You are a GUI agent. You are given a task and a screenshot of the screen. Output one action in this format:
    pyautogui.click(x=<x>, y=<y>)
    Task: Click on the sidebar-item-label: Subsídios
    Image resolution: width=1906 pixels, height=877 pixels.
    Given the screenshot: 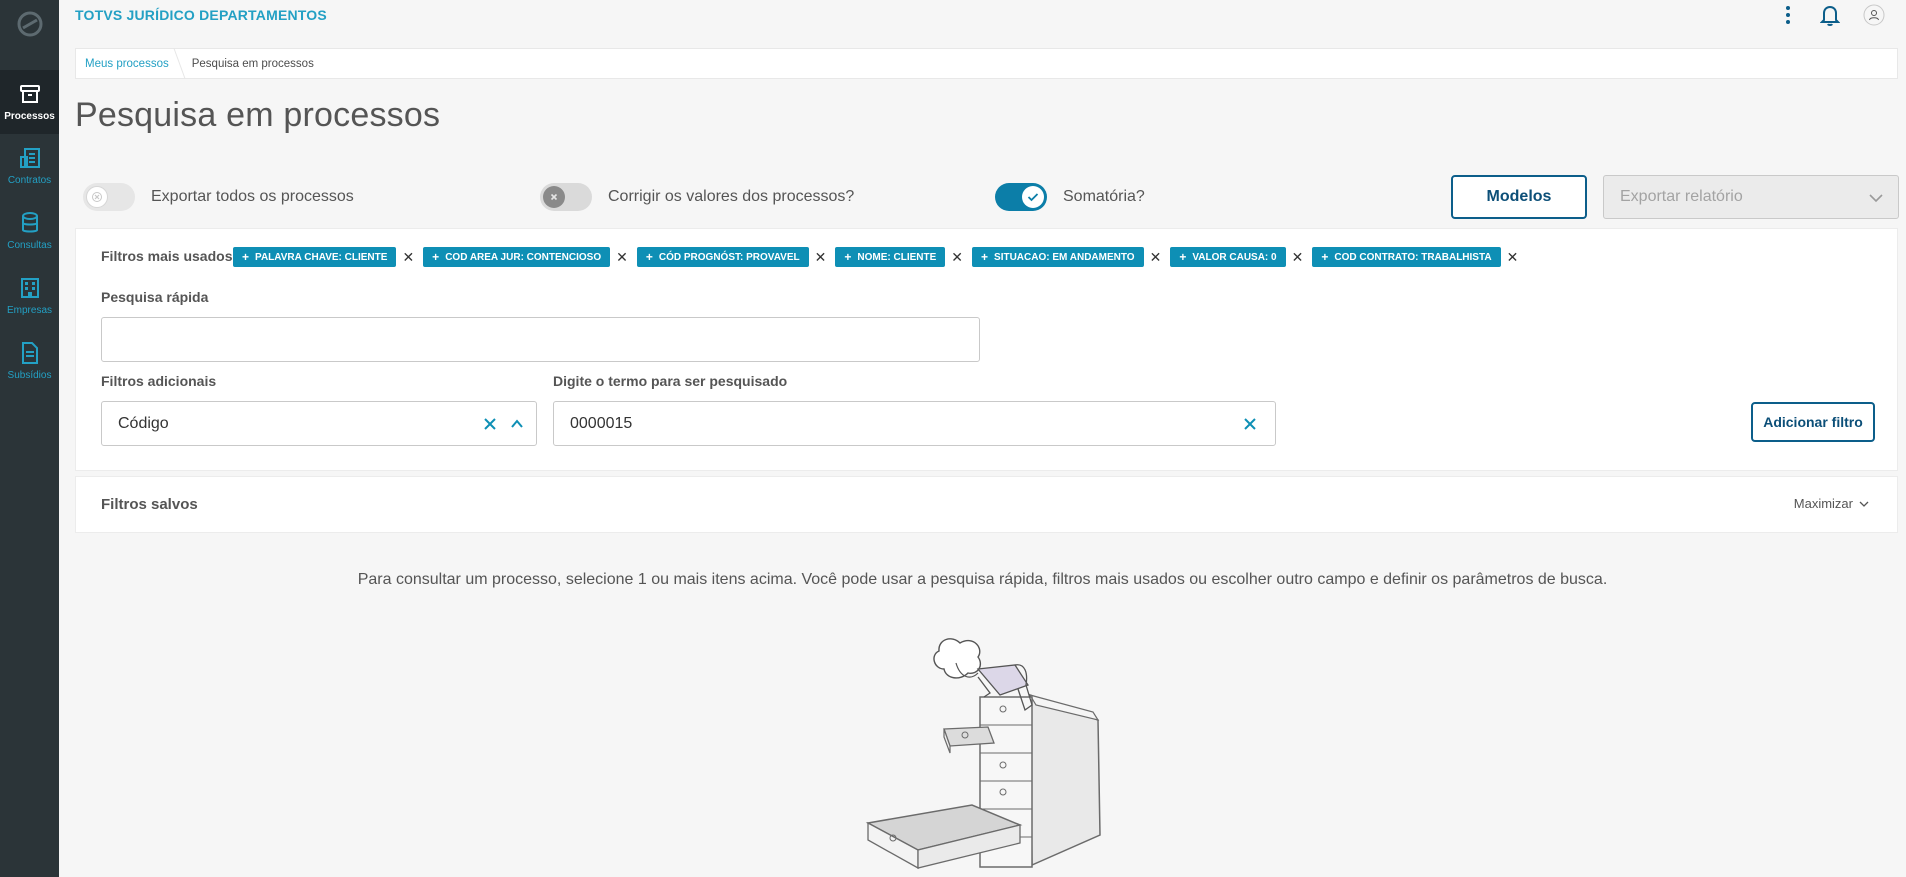 What is the action you would take?
    pyautogui.click(x=29, y=375)
    